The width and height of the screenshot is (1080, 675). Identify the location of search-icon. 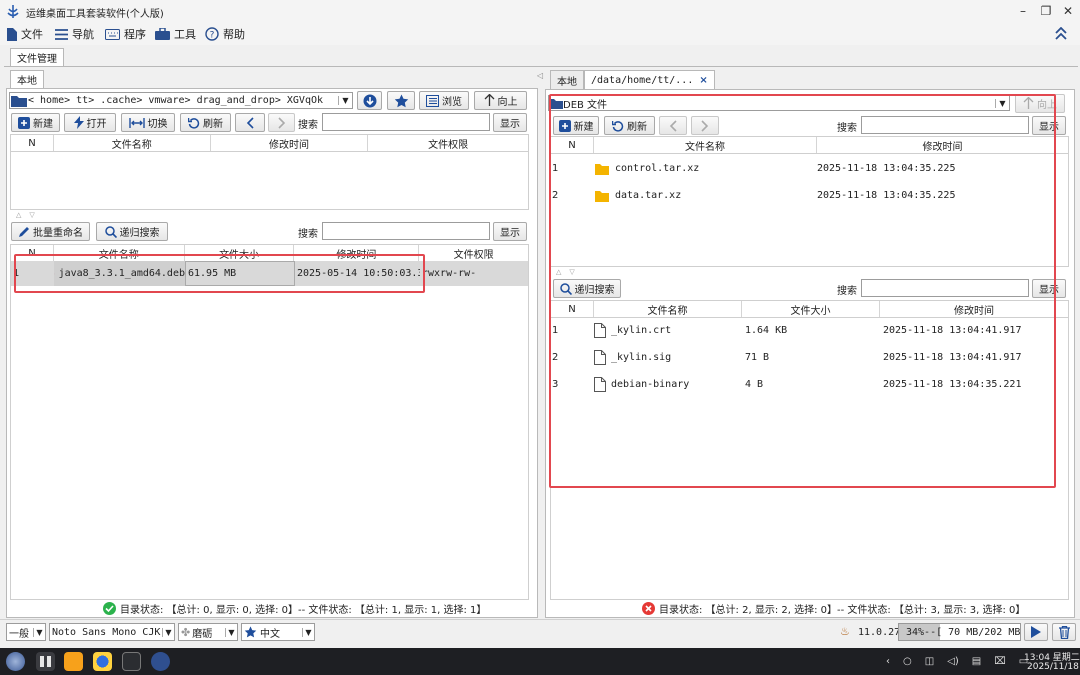
(110, 231).